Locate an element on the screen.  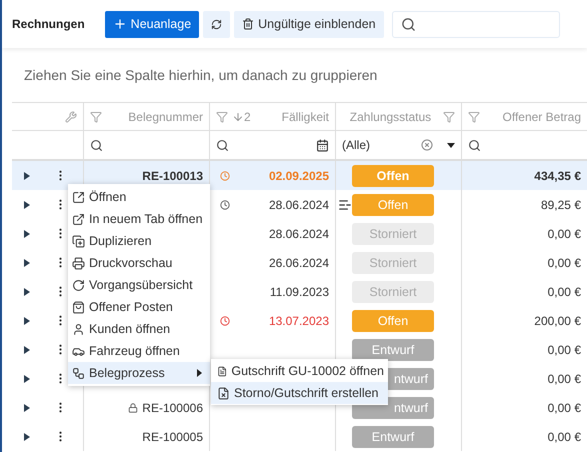
menu-item: Öffnen is located at coordinates (139, 197).